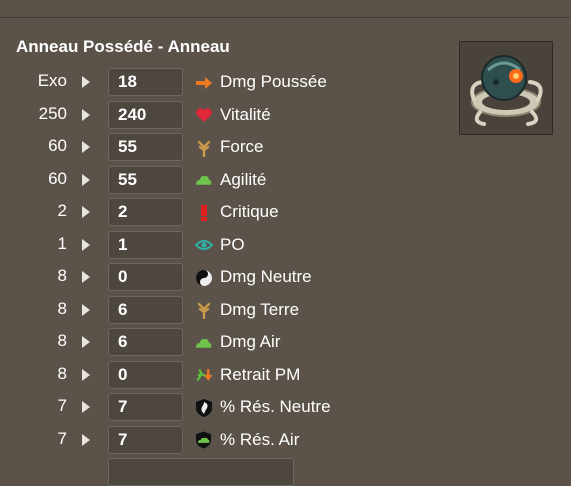 The width and height of the screenshot is (571, 486). What do you see at coordinates (145, 212) in the screenshot?
I see `stat-value-input: 2` at bounding box center [145, 212].